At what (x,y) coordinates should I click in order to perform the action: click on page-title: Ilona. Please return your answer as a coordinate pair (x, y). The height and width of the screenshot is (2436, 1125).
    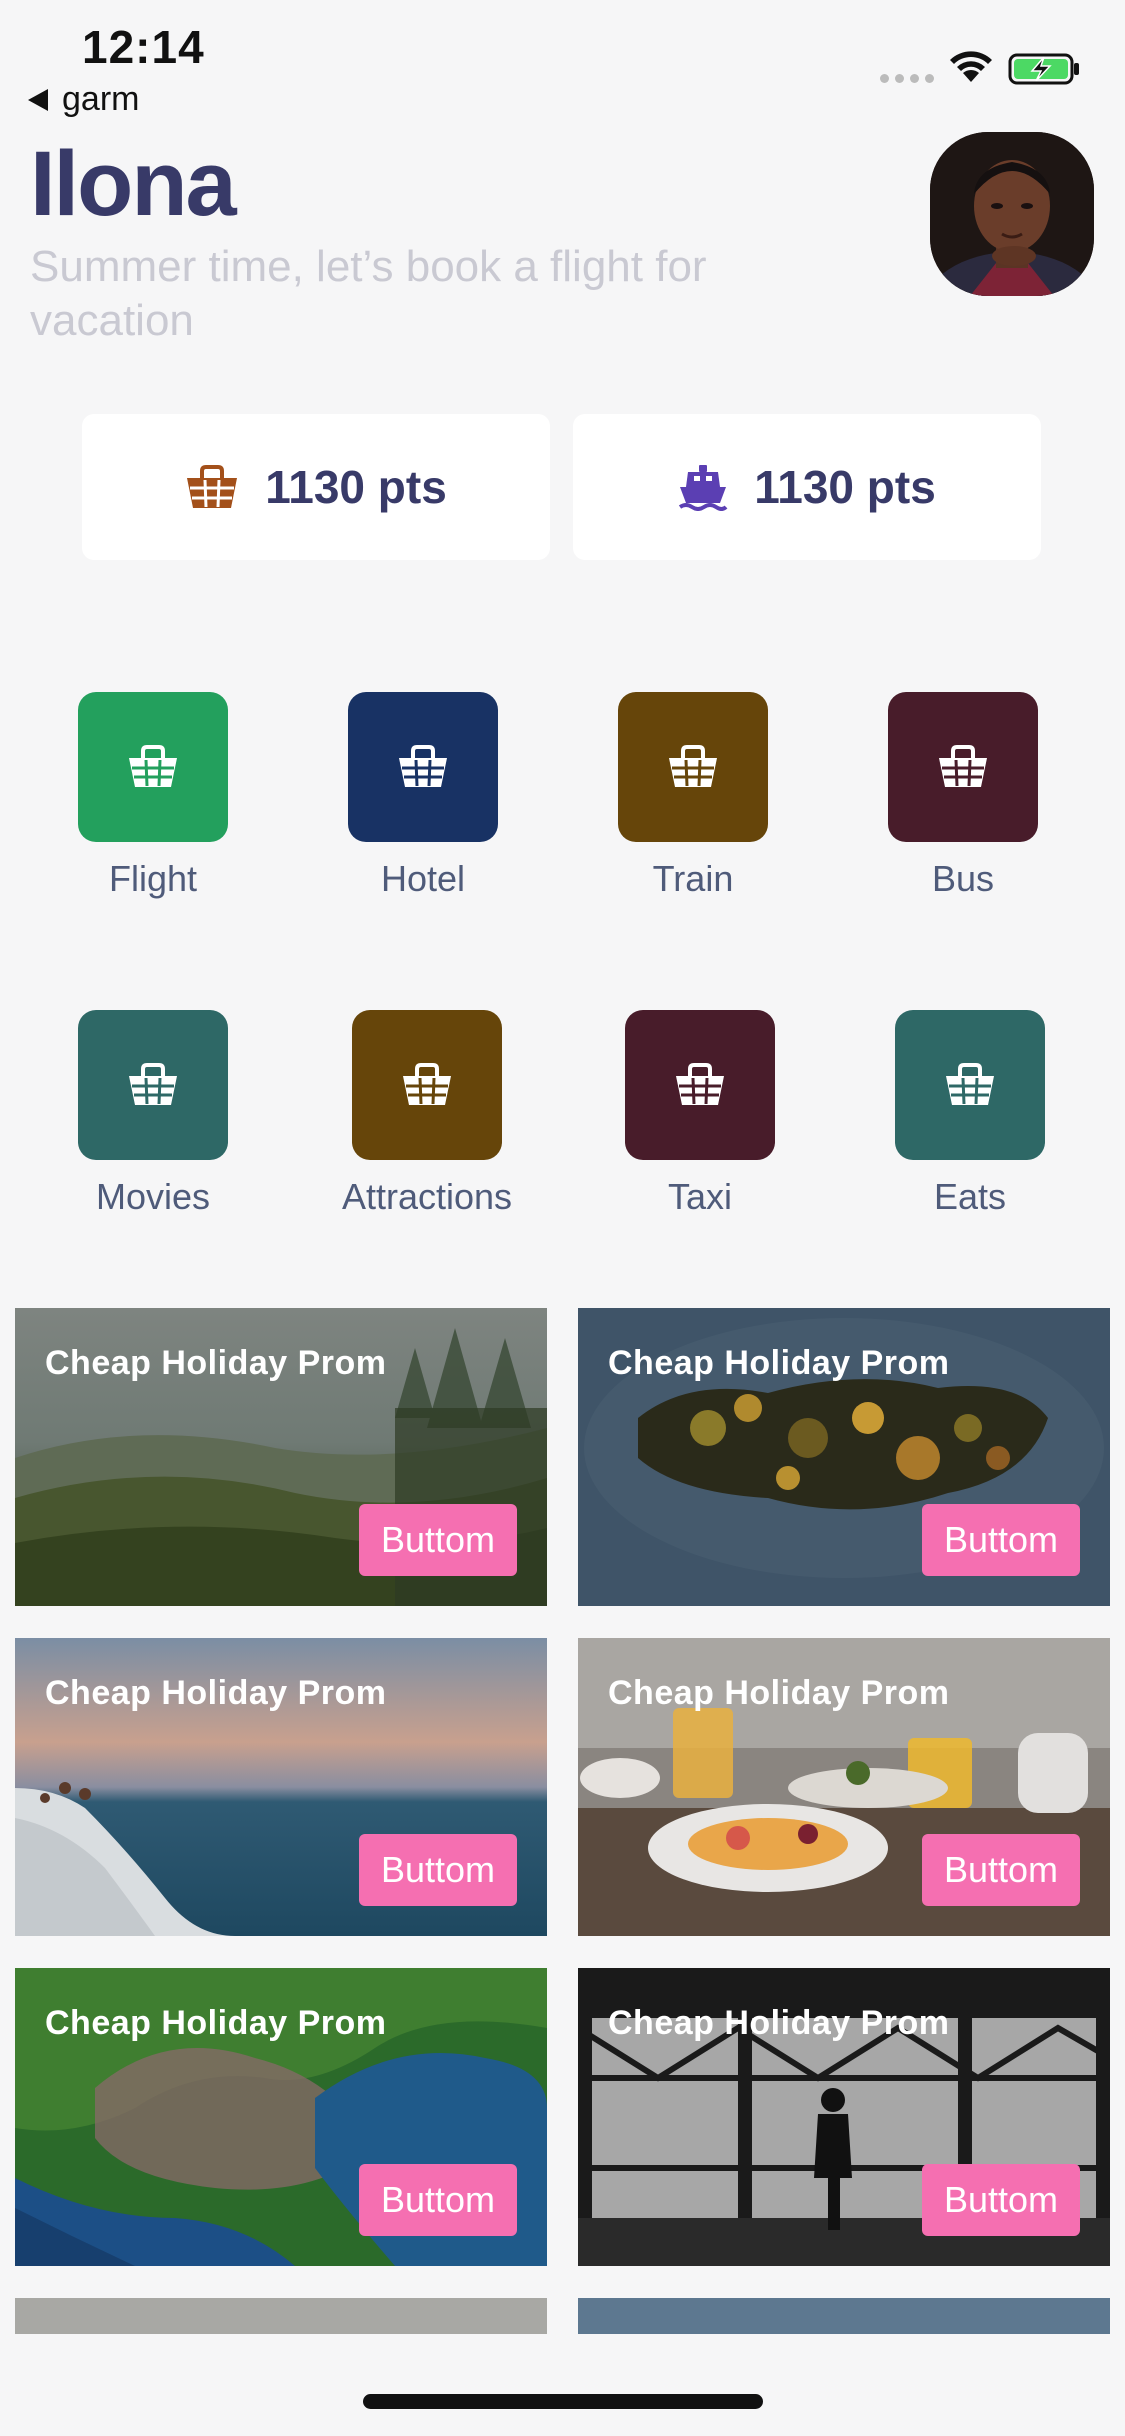
    Looking at the image, I should click on (133, 184).